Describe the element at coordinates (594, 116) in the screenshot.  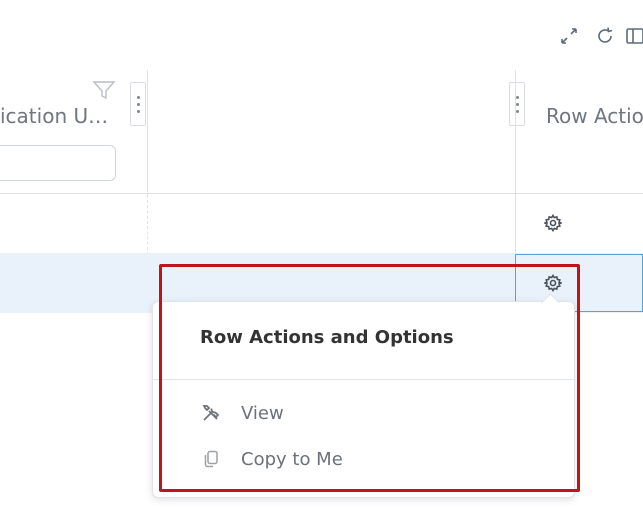
I see `column-header-row-actions: Row Actio` at that location.